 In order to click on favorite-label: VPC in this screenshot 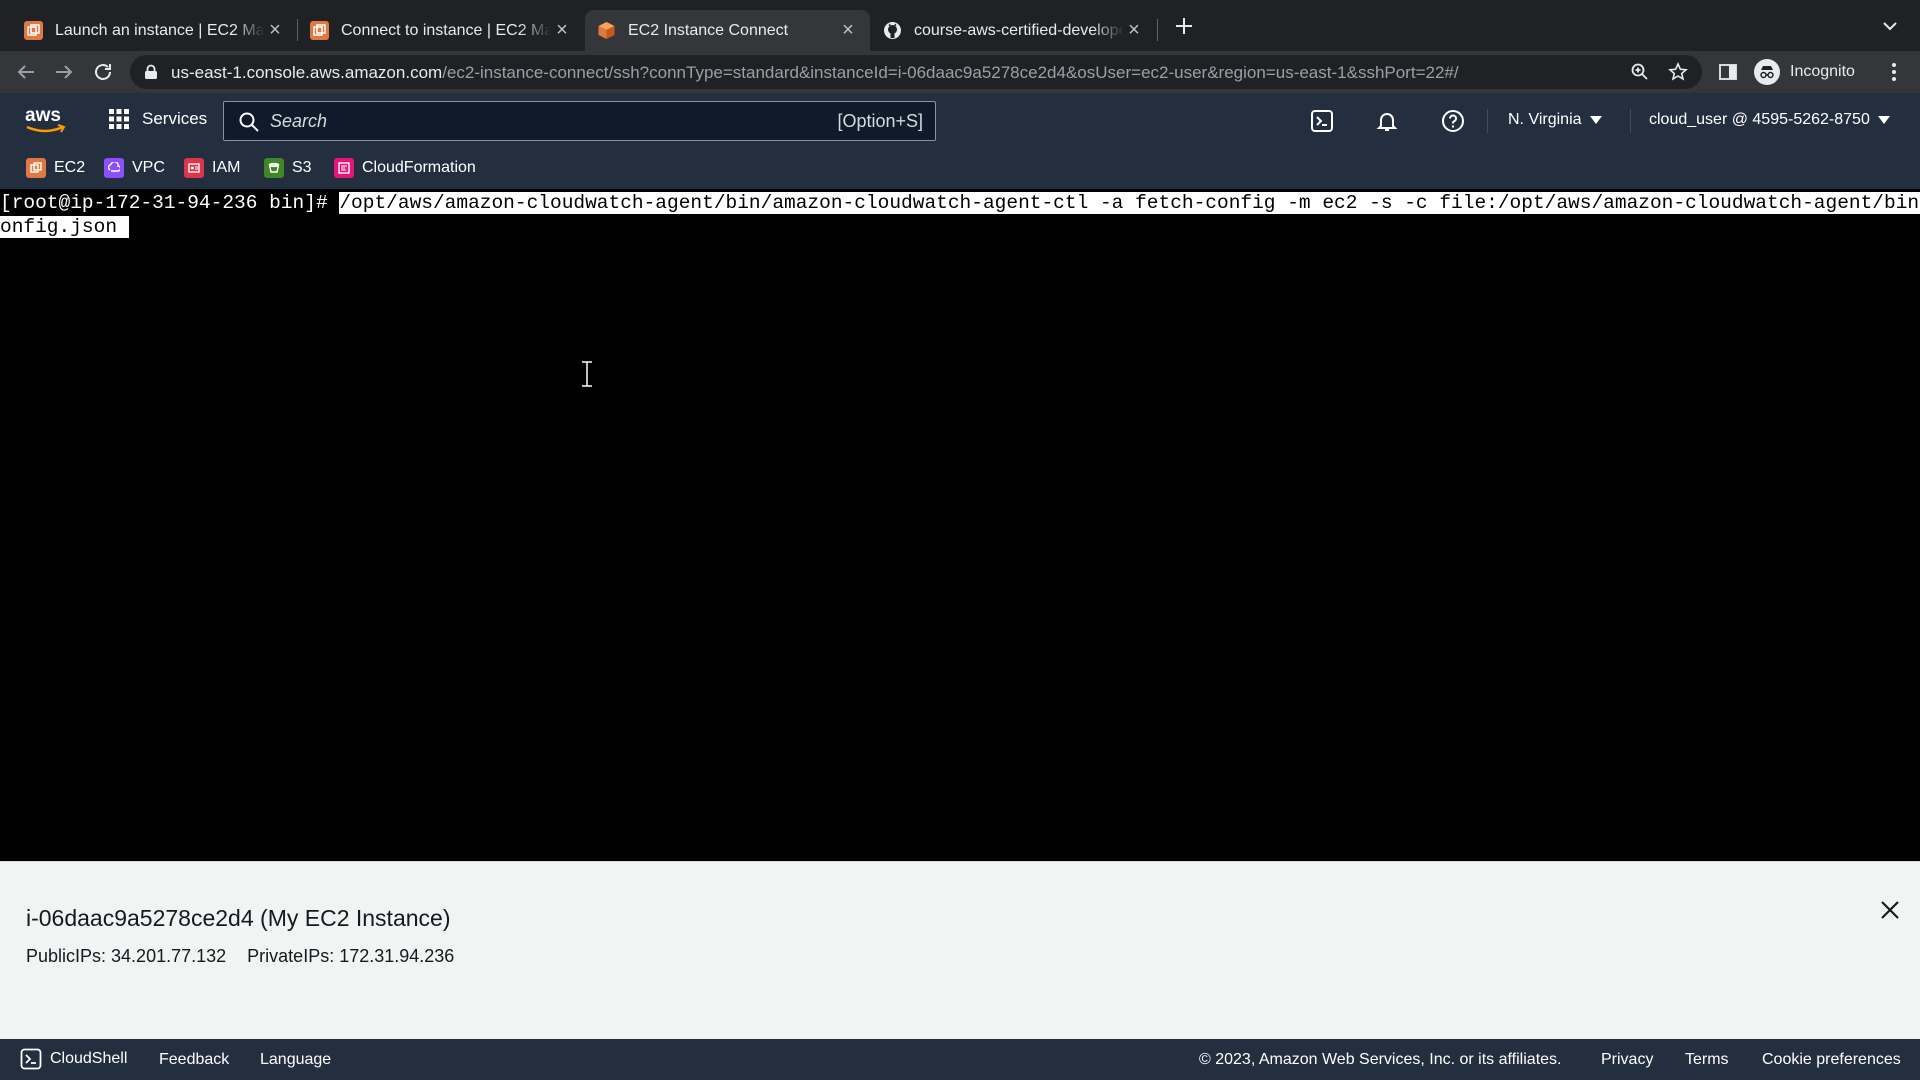, I will do `click(148, 167)`.